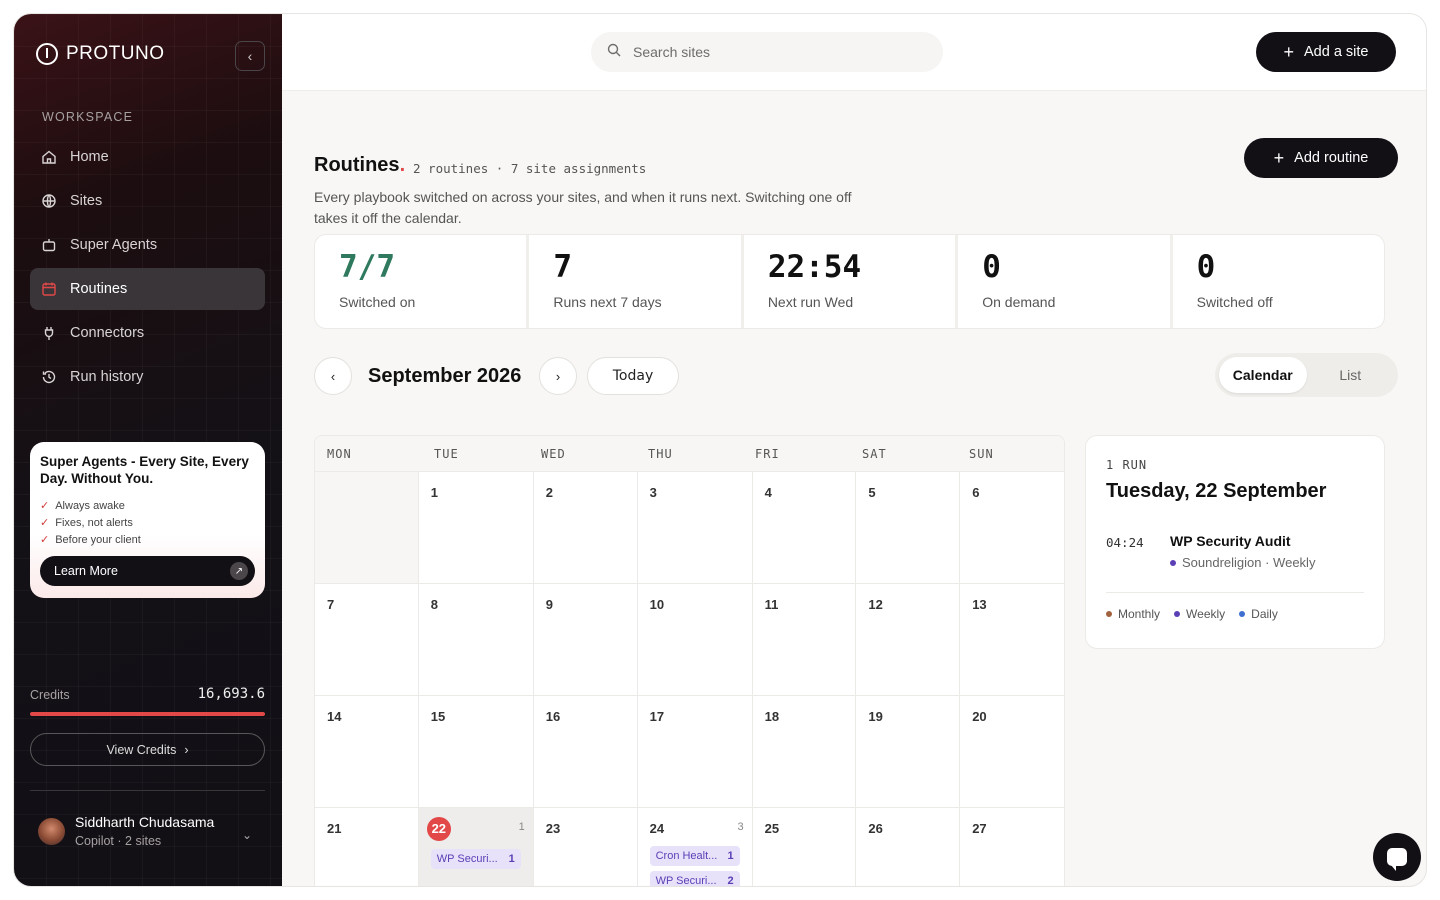  What do you see at coordinates (872, 492) in the screenshot?
I see `day-number: 5` at bounding box center [872, 492].